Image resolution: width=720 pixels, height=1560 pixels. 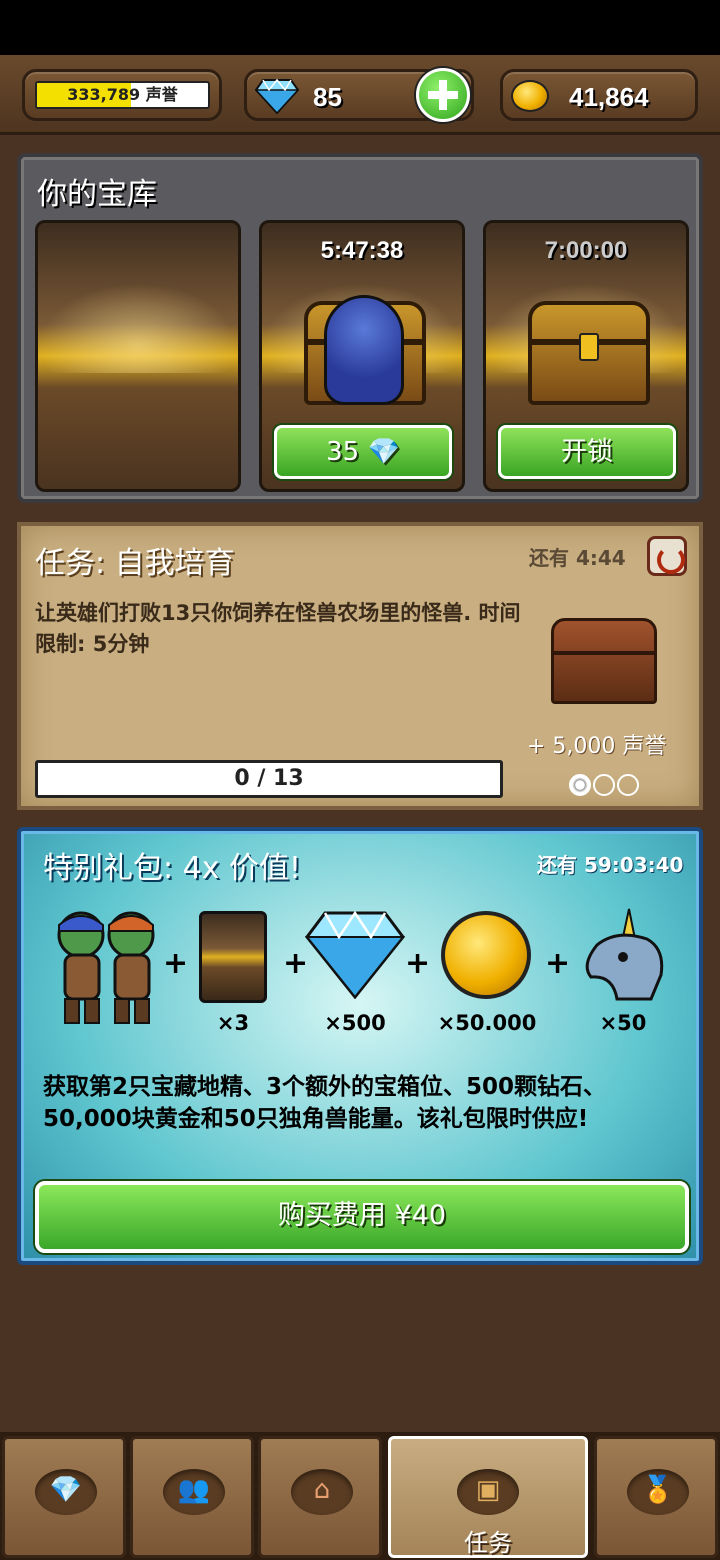 What do you see at coordinates (488, 1492) in the screenshot?
I see `treasure-chest-icon: ▣` at bounding box center [488, 1492].